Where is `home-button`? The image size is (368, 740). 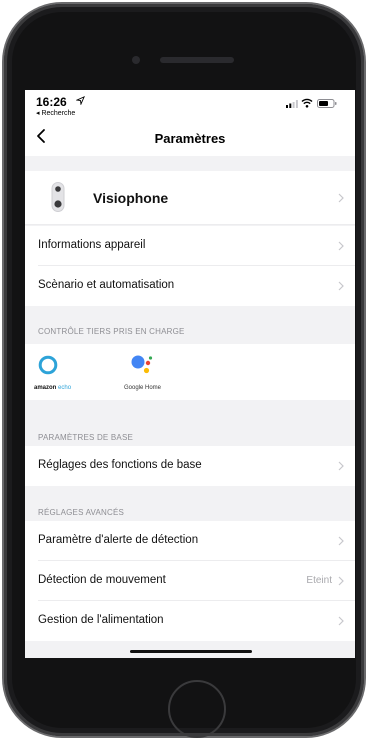
home-button is located at coordinates (197, 709).